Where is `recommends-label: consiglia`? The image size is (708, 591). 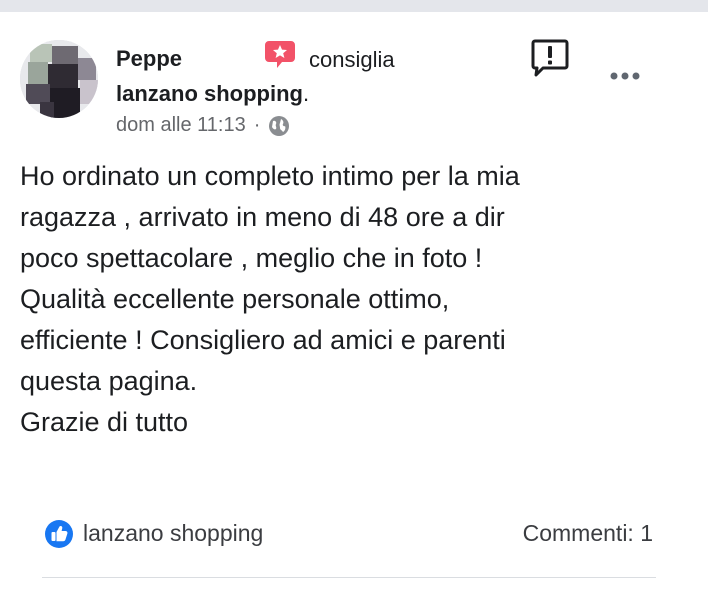
recommends-label: consiglia is located at coordinates (352, 59).